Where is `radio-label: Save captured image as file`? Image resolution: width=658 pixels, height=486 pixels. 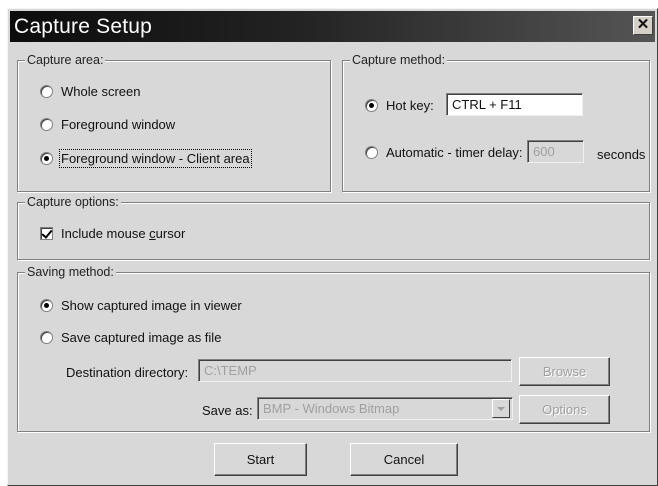 radio-label: Save captured image as file is located at coordinates (141, 337).